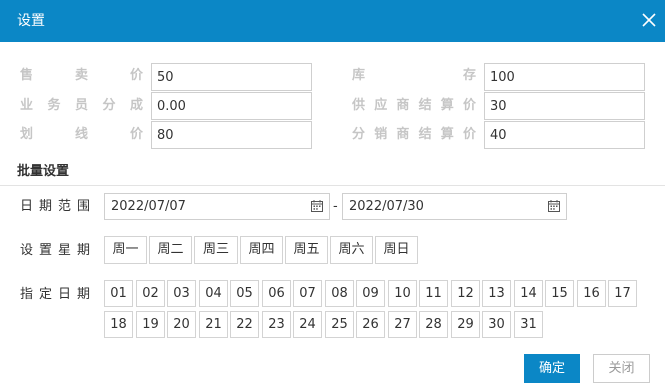 The width and height of the screenshot is (665, 391). I want to click on inventory-input, so click(564, 77).